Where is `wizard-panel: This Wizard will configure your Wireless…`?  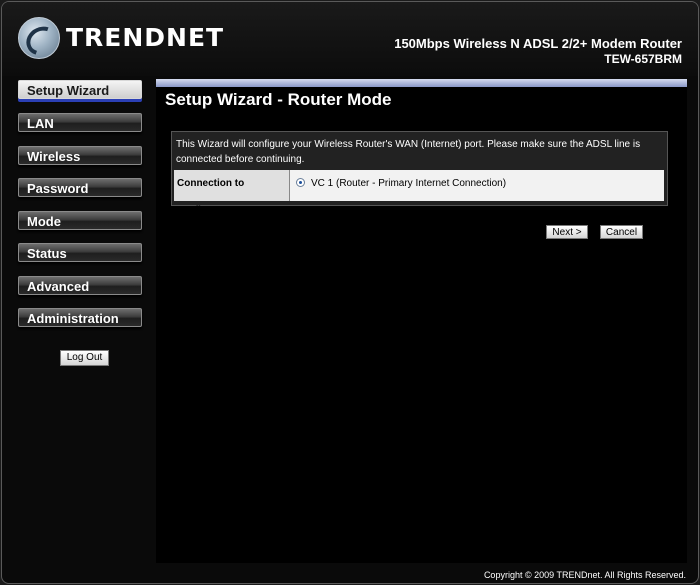
wizard-panel: This Wizard will configure your Wireless… is located at coordinates (419, 173).